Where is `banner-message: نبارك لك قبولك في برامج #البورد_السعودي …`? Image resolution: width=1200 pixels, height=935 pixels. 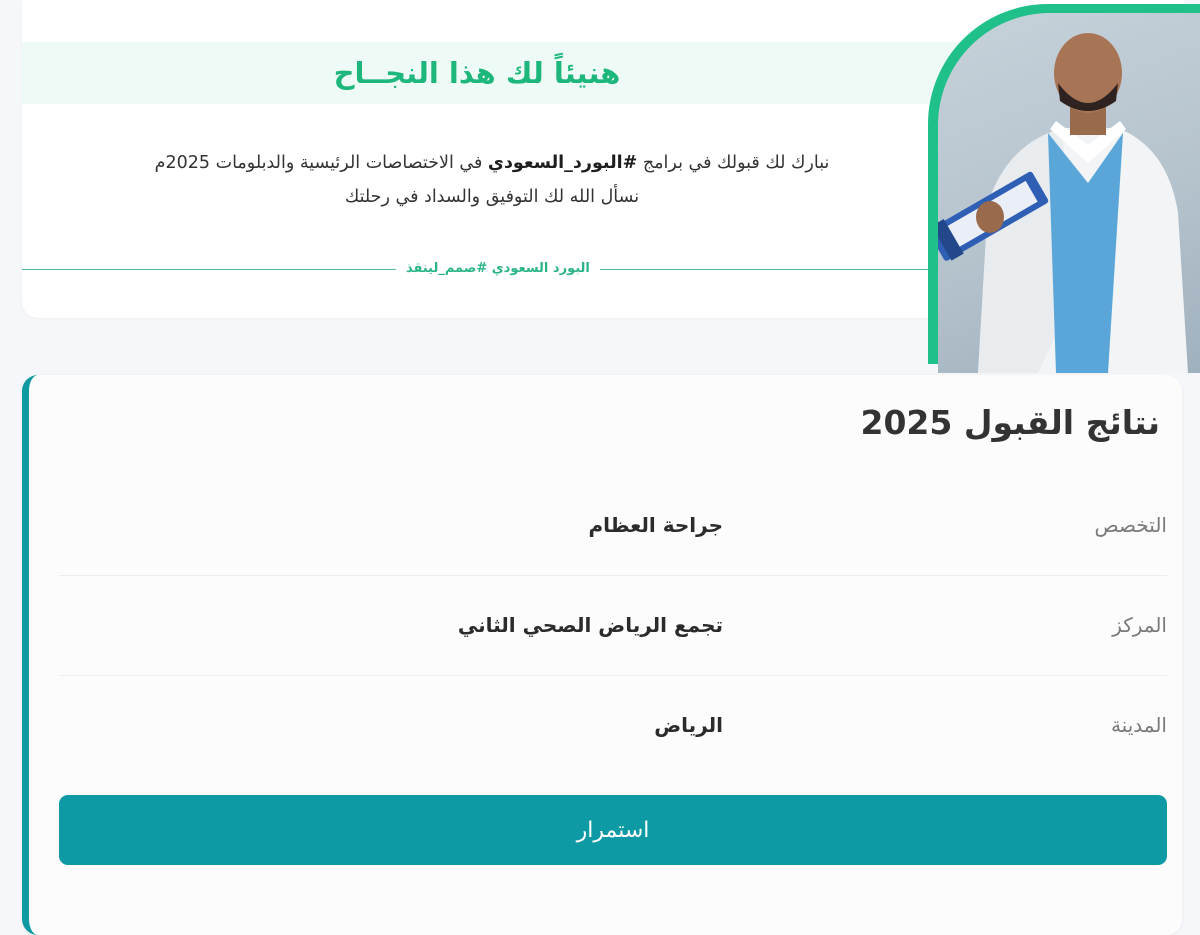 banner-message: نبارك لك قبولك في برامج #البورد_السعودي … is located at coordinates (492, 180).